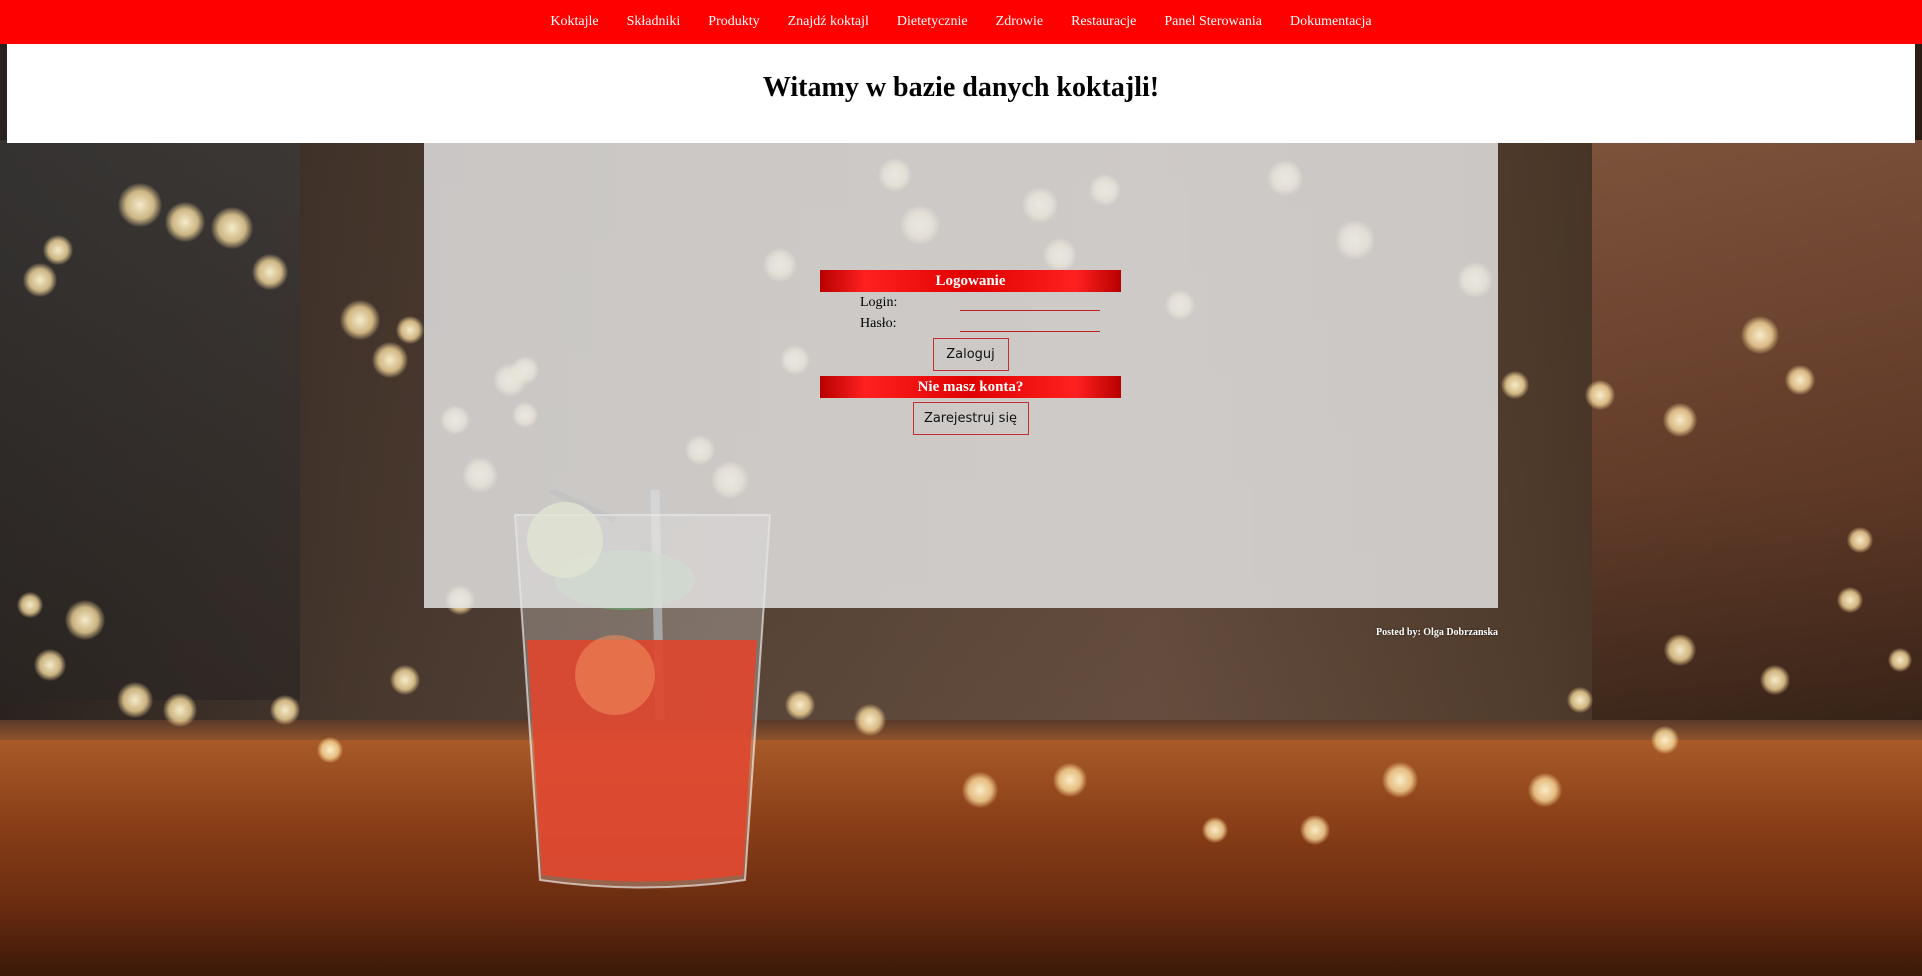 This screenshot has width=1922, height=976. Describe the element at coordinates (1331, 22) in the screenshot. I see `nav-item-dokumentacja: Dokumentacja` at that location.